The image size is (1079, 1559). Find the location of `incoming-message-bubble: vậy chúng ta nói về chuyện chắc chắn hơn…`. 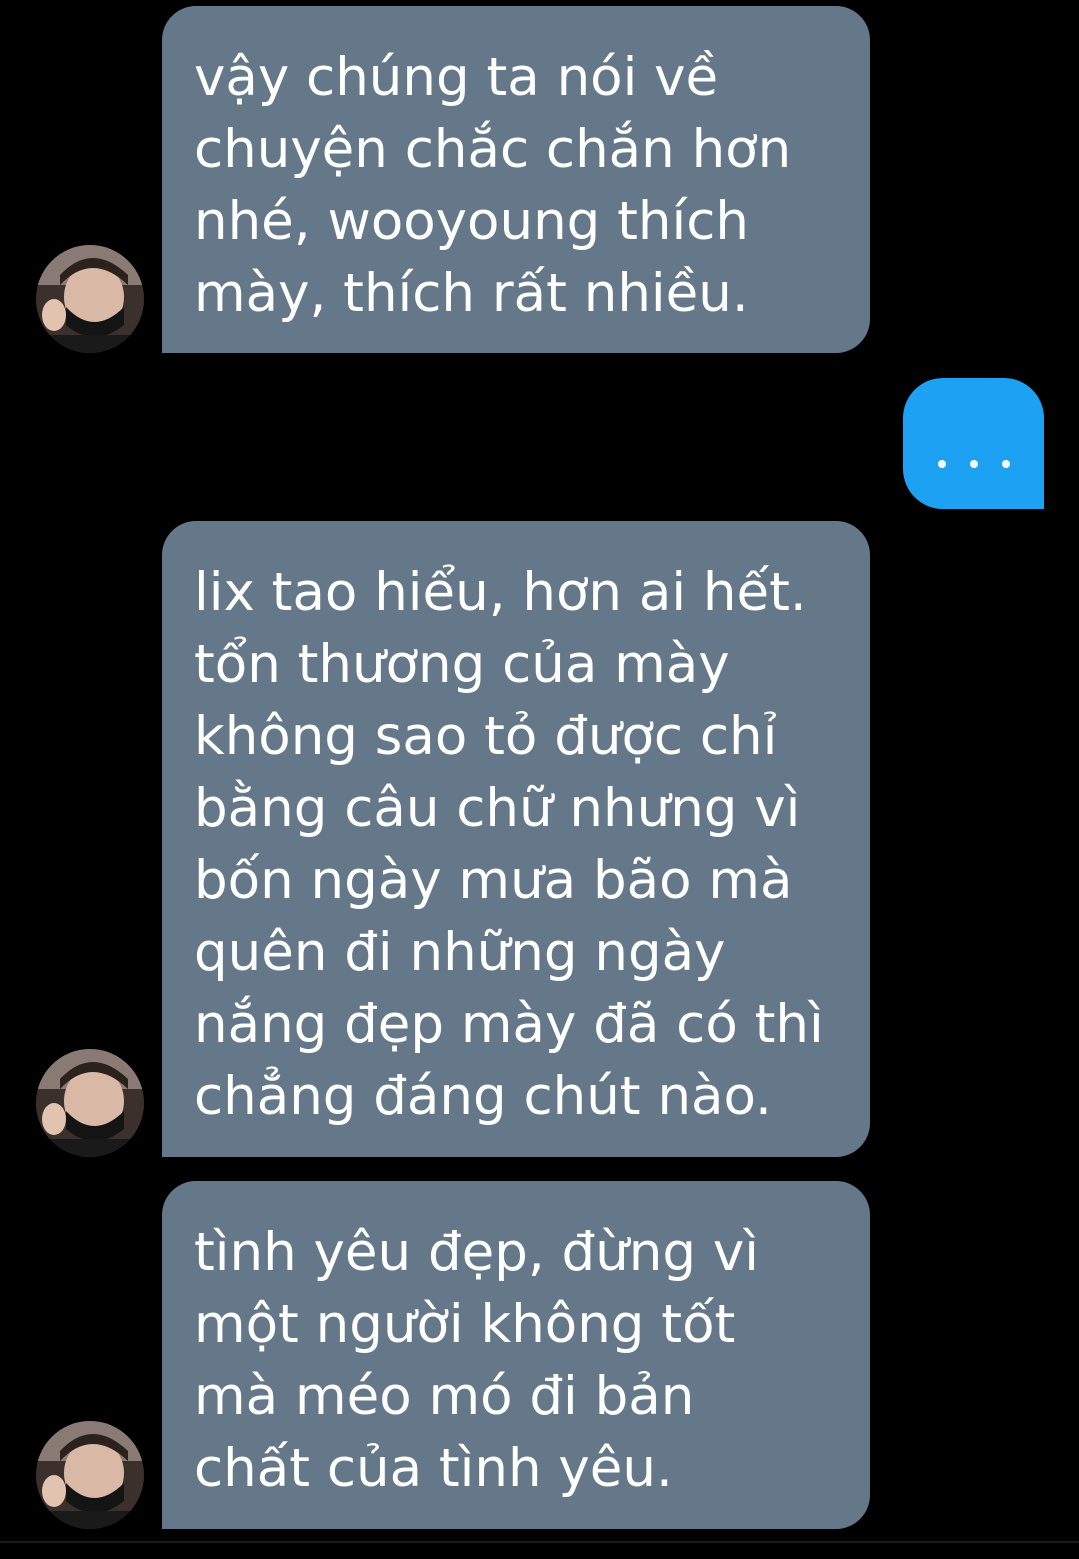

incoming-message-bubble: vậy chúng ta nói về chuyện chắc chắn hơn… is located at coordinates (516, 179).